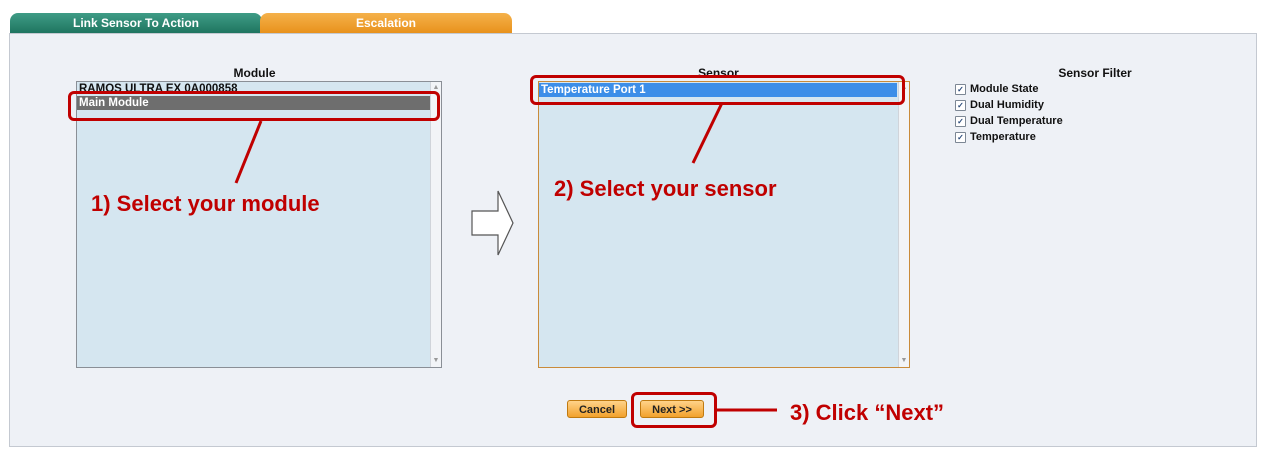  What do you see at coordinates (205, 203) in the screenshot?
I see `annotation-step1: 1) Select your module` at bounding box center [205, 203].